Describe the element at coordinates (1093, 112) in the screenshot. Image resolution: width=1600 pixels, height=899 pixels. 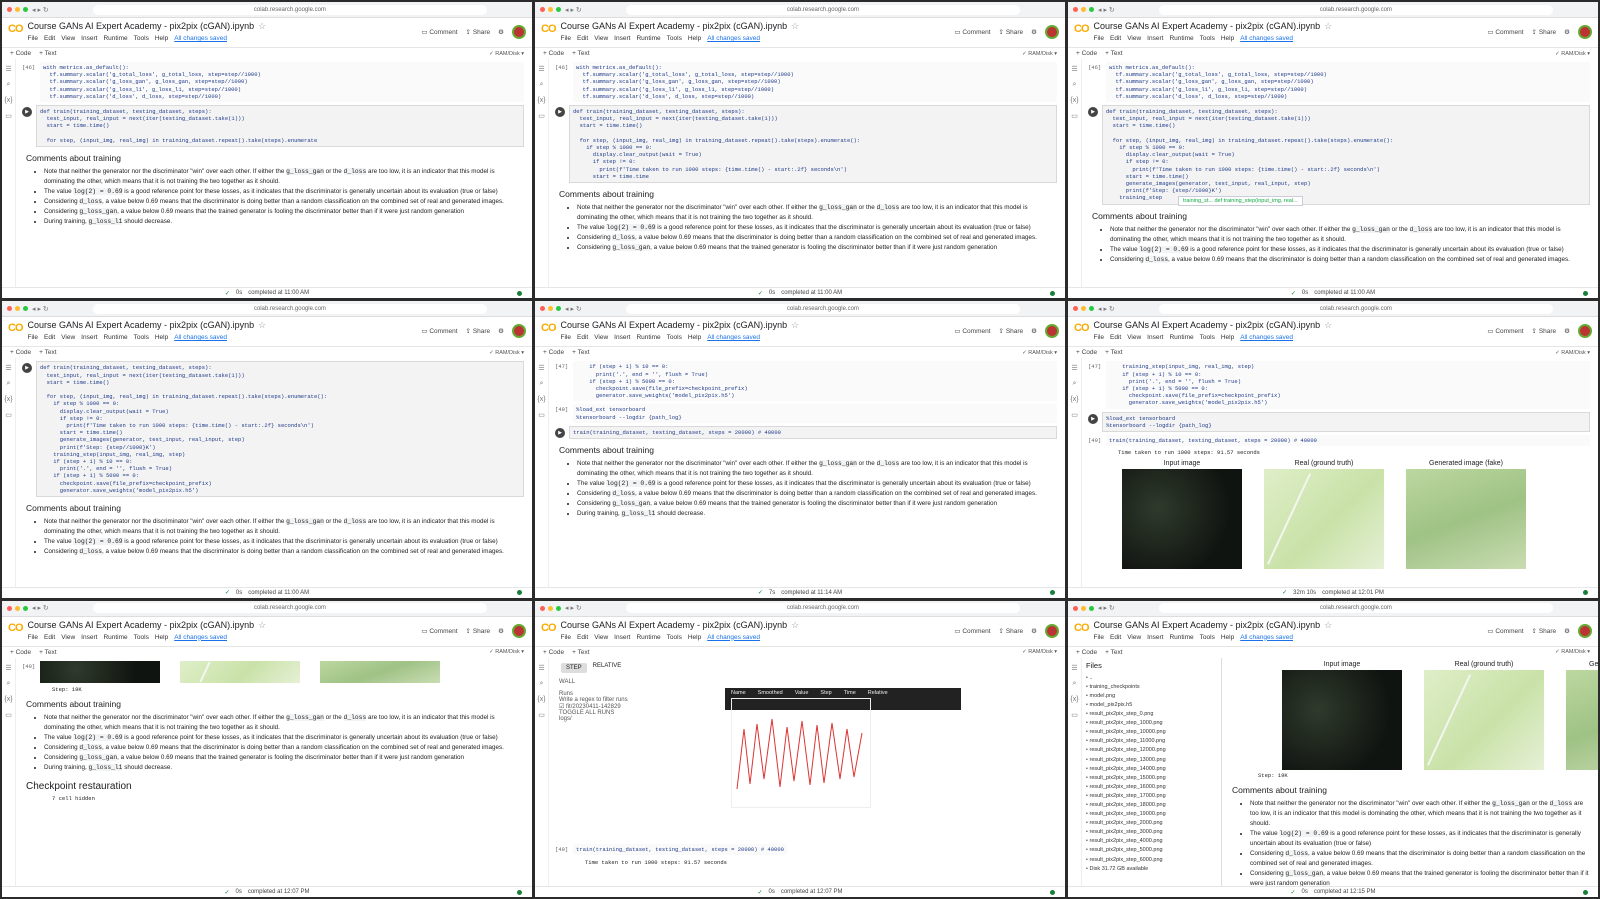
I see `run-cell-button: ▶` at that location.